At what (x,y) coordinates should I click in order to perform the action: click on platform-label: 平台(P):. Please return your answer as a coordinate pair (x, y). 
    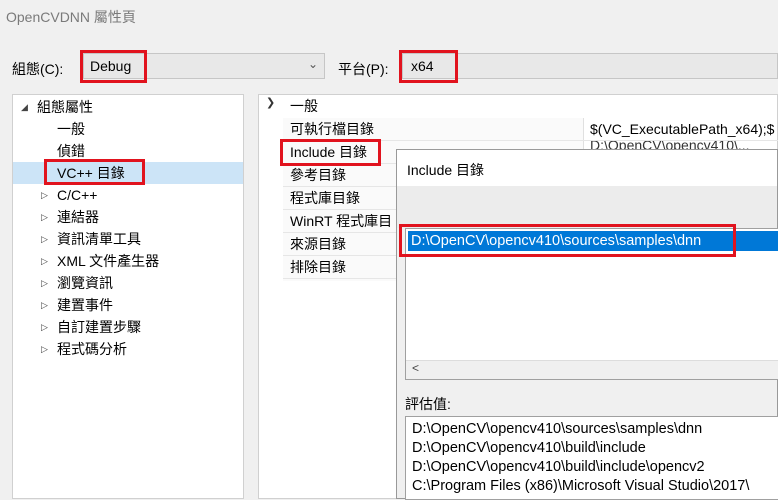
    Looking at the image, I should click on (363, 69).